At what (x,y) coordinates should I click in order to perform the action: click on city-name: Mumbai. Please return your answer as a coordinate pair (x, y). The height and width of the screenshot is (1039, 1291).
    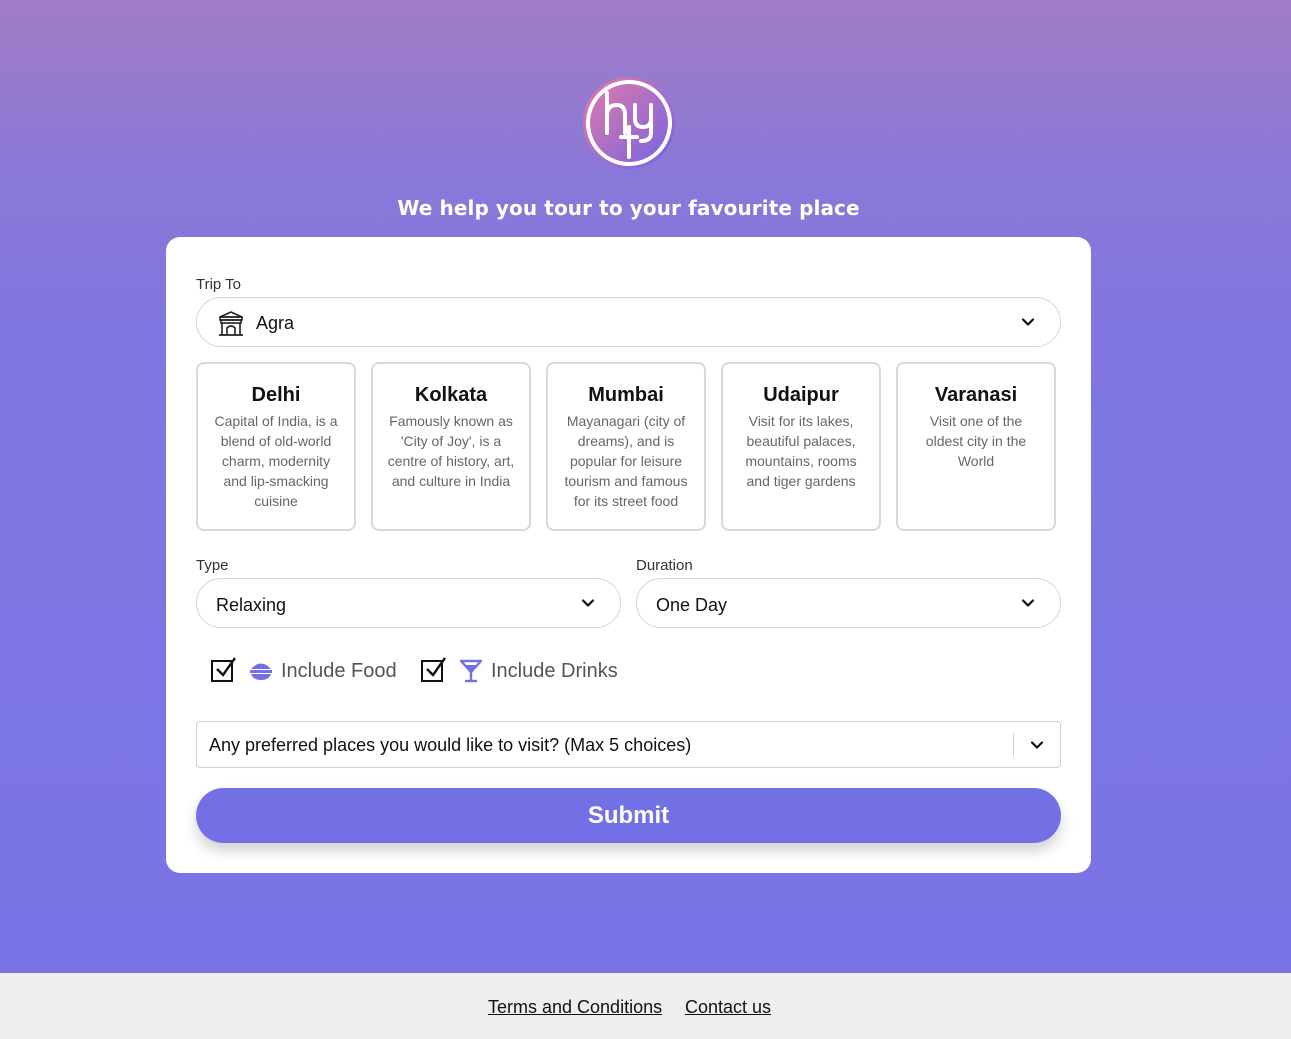
    Looking at the image, I should click on (626, 395).